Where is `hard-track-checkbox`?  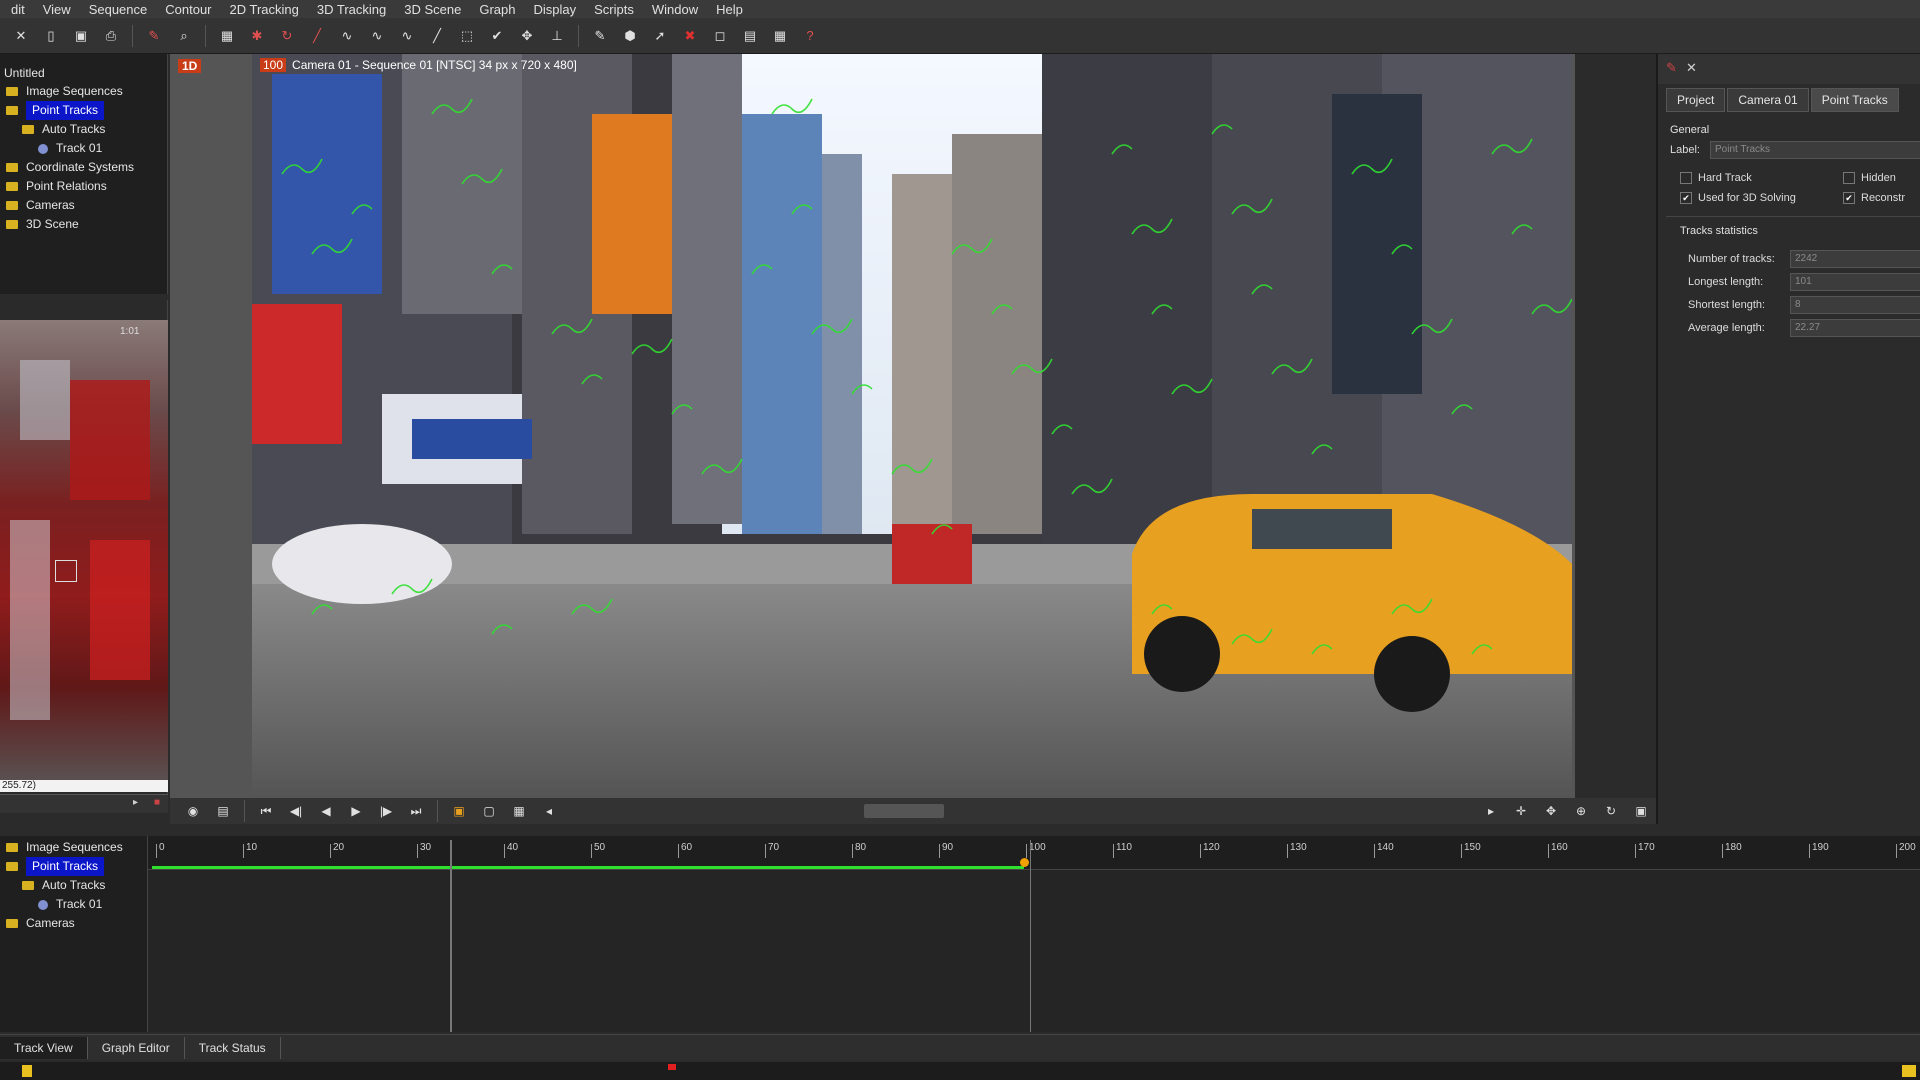 hard-track-checkbox is located at coordinates (1686, 178).